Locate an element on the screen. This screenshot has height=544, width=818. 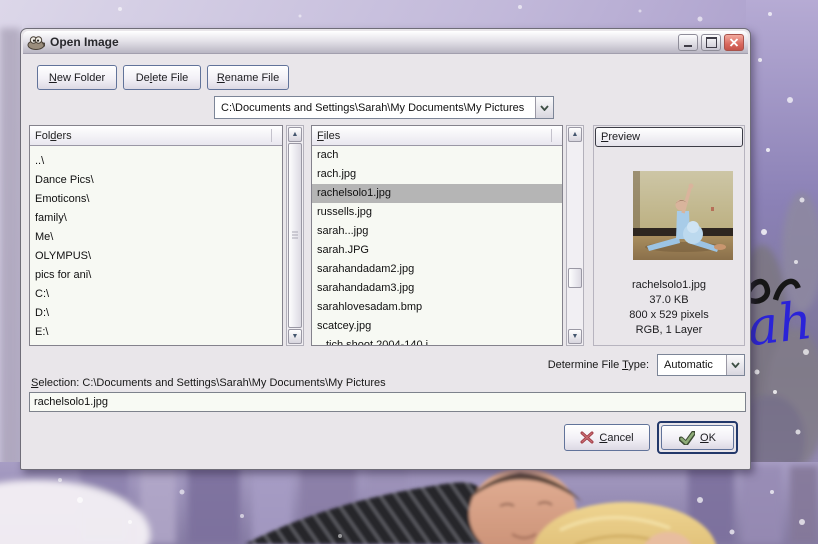
folder-item: C:\ is located at coordinates (156, 294).